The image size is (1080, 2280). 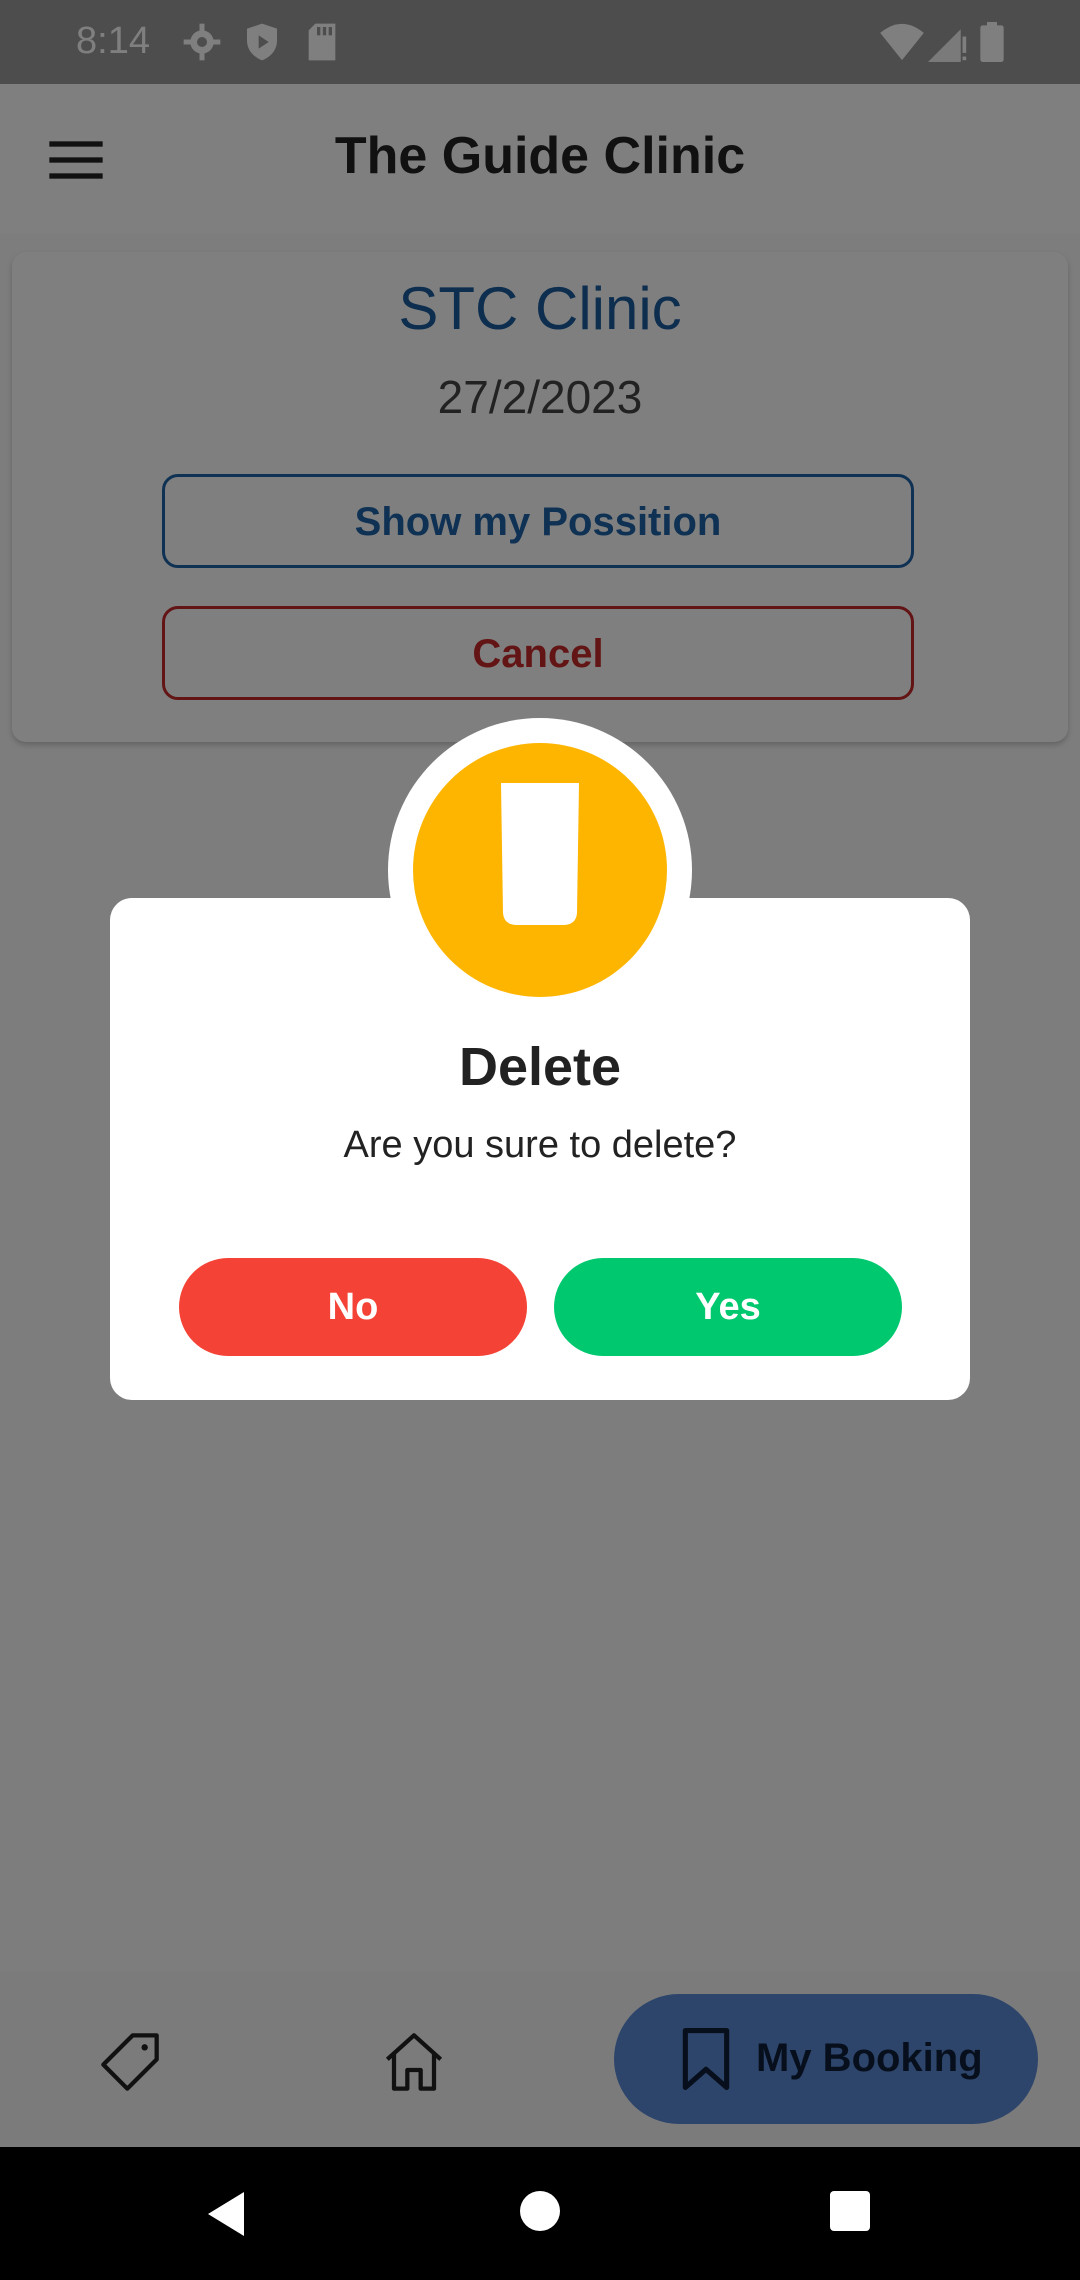 I want to click on home-nav-icon, so click(x=540, y=2211).